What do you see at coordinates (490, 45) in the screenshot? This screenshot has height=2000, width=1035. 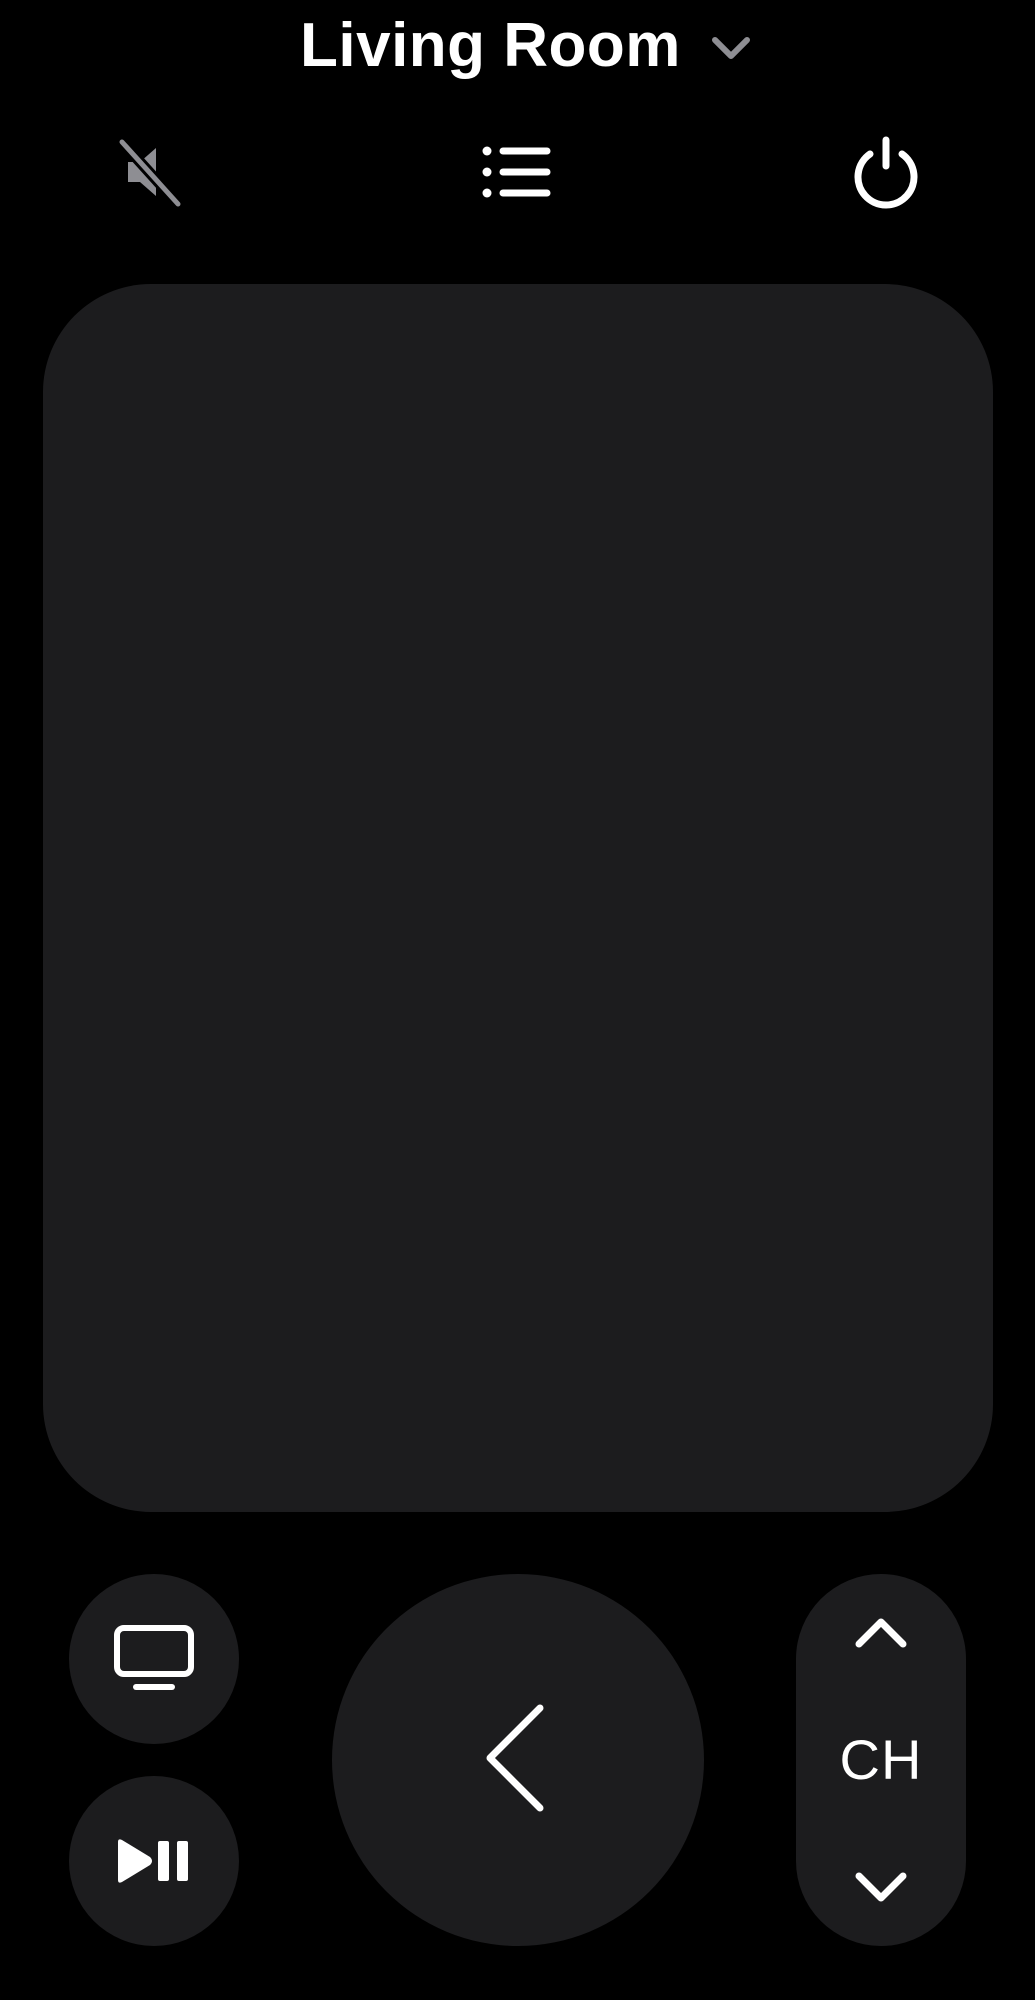 I see `device-title: Living Room` at bounding box center [490, 45].